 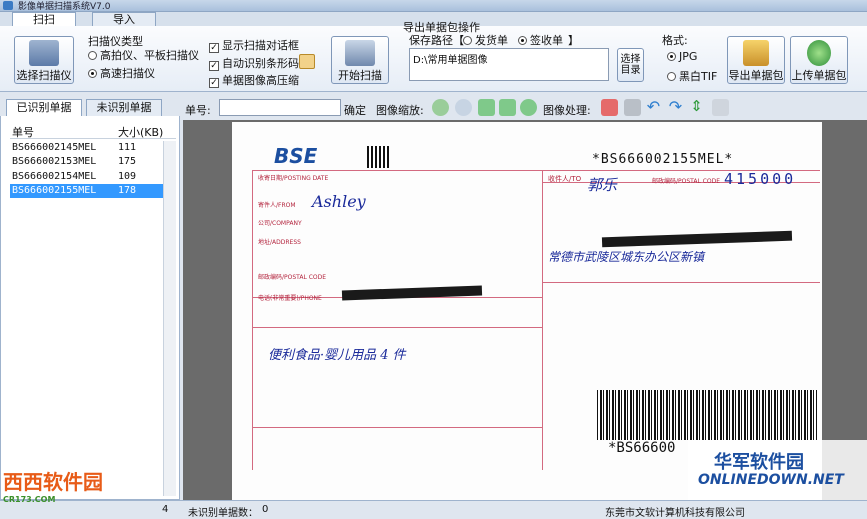 What do you see at coordinates (214, 48) in the screenshot?
I see `check-show-dialog: ✓` at bounding box center [214, 48].